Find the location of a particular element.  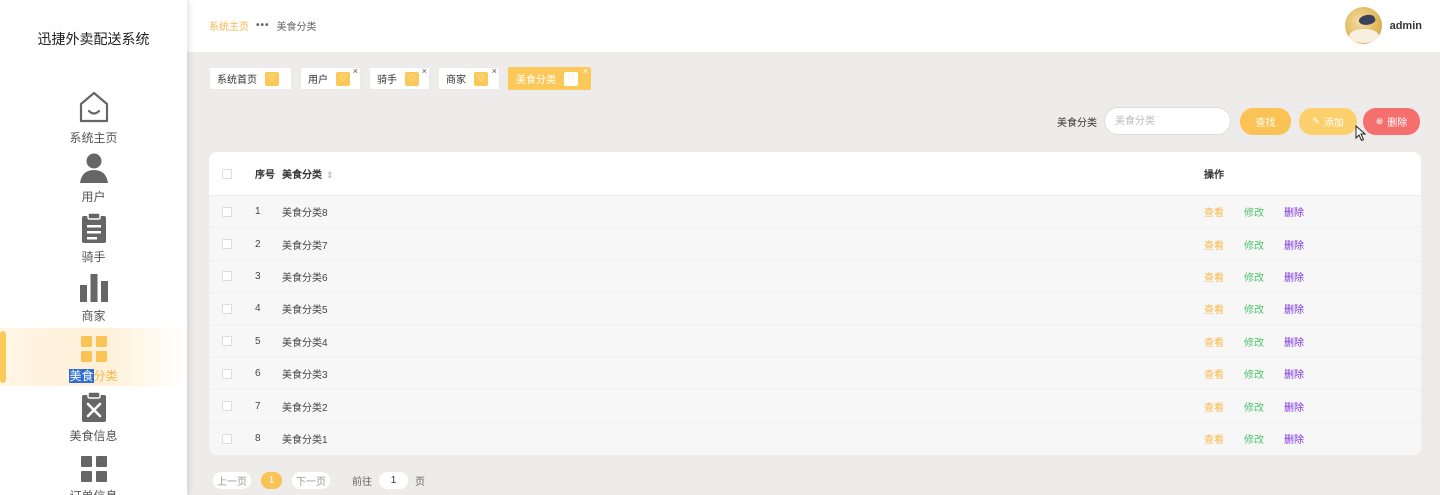

sidebar-item-label: 订单信息 is located at coordinates (93, 491).